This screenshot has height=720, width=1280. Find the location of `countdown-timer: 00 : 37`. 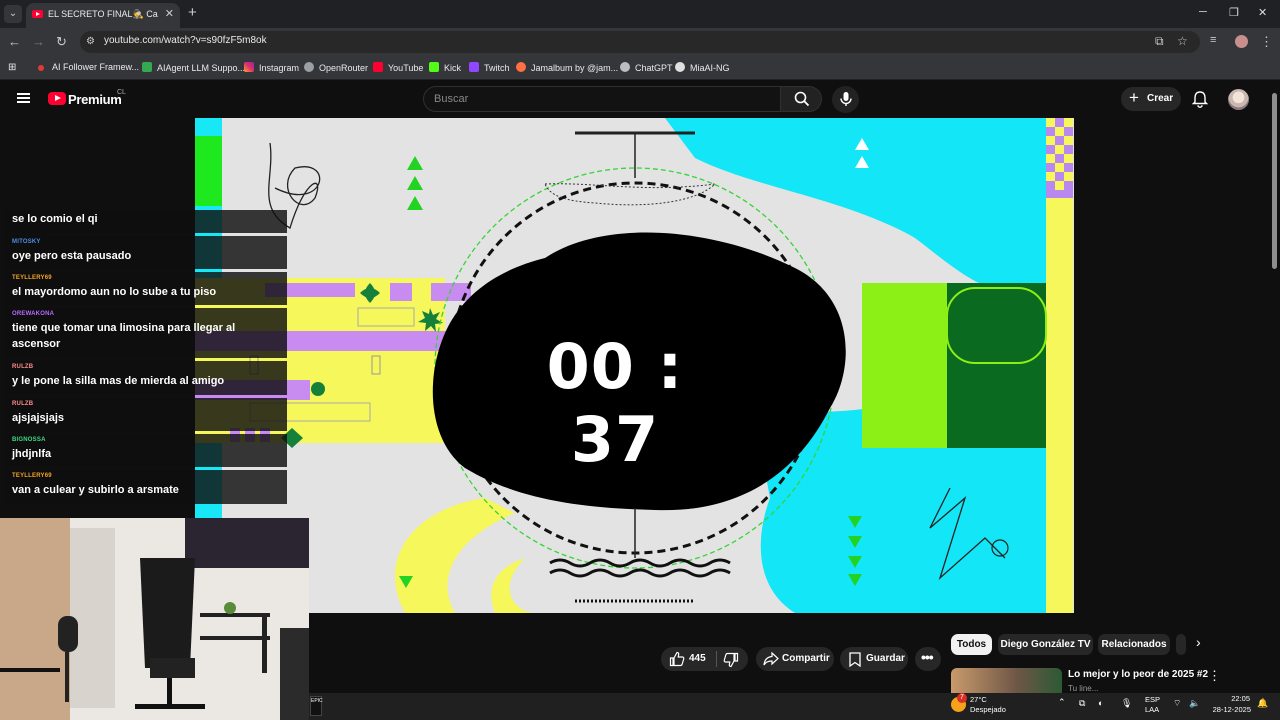

countdown-timer: 00 : 37 is located at coordinates (615, 403).